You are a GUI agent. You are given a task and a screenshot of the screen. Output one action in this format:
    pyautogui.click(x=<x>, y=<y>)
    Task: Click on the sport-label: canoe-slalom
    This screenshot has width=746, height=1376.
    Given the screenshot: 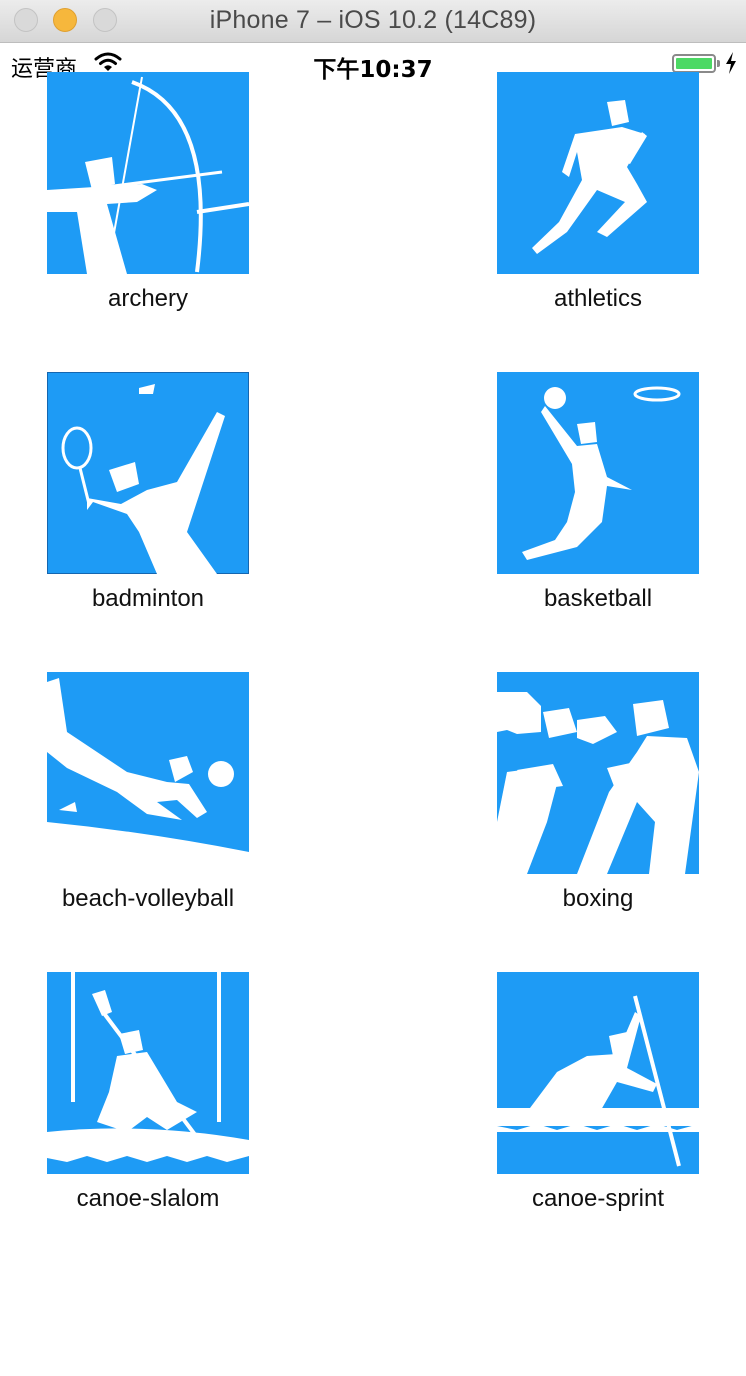 What is the action you would take?
    pyautogui.click(x=148, y=1198)
    